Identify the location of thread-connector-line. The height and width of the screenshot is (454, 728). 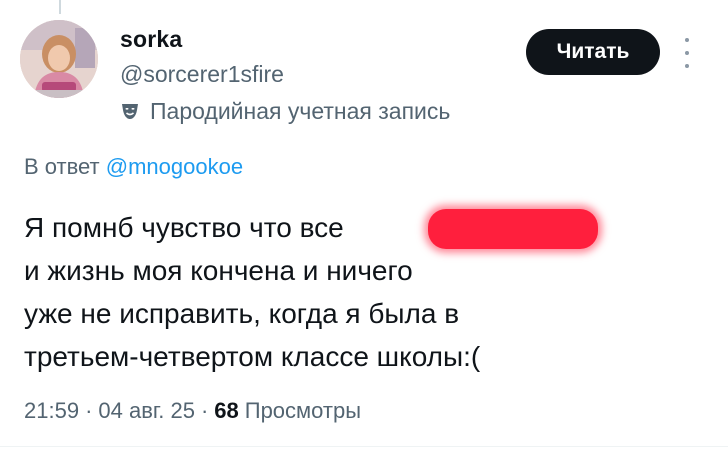
(60, 7).